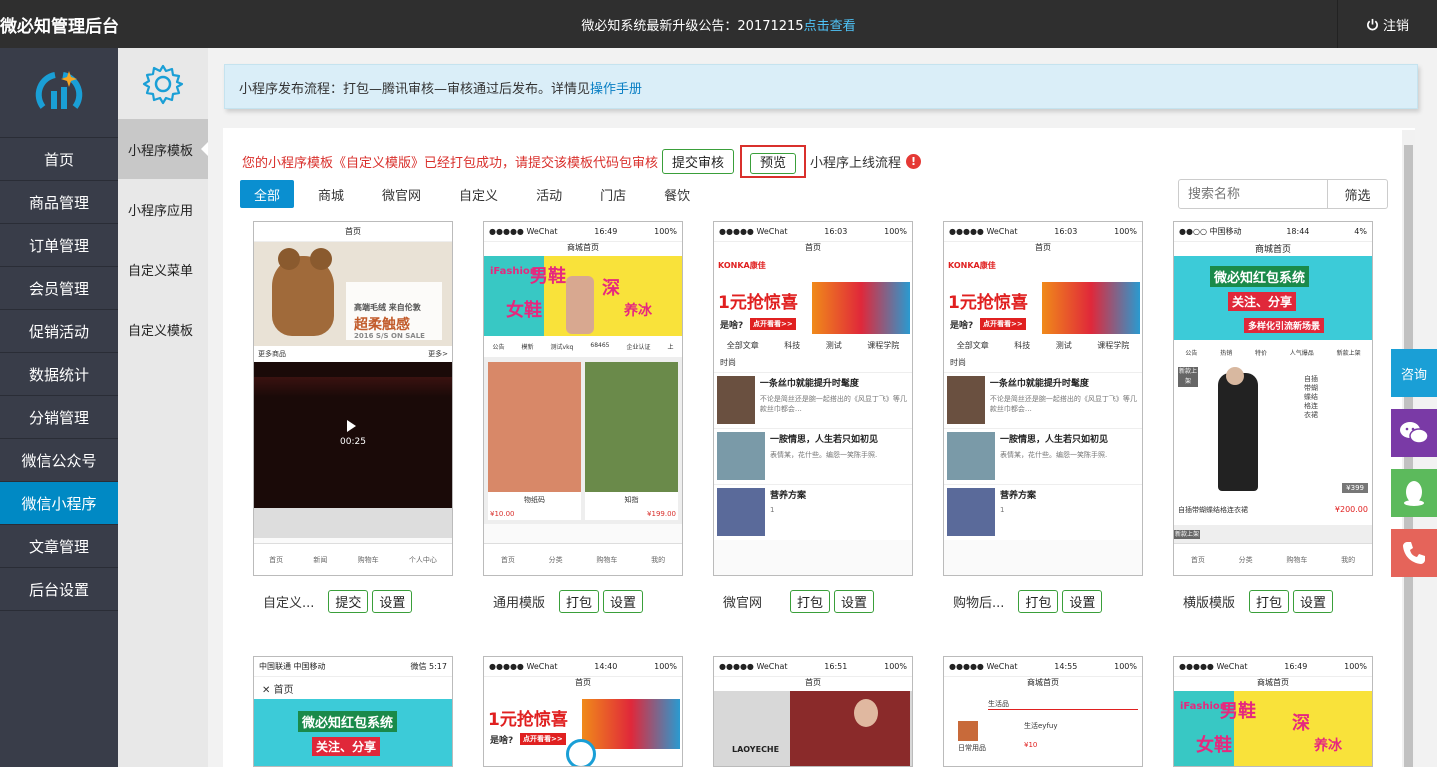 This screenshot has height=767, width=1437. I want to click on power-icon, so click(1372, 24).